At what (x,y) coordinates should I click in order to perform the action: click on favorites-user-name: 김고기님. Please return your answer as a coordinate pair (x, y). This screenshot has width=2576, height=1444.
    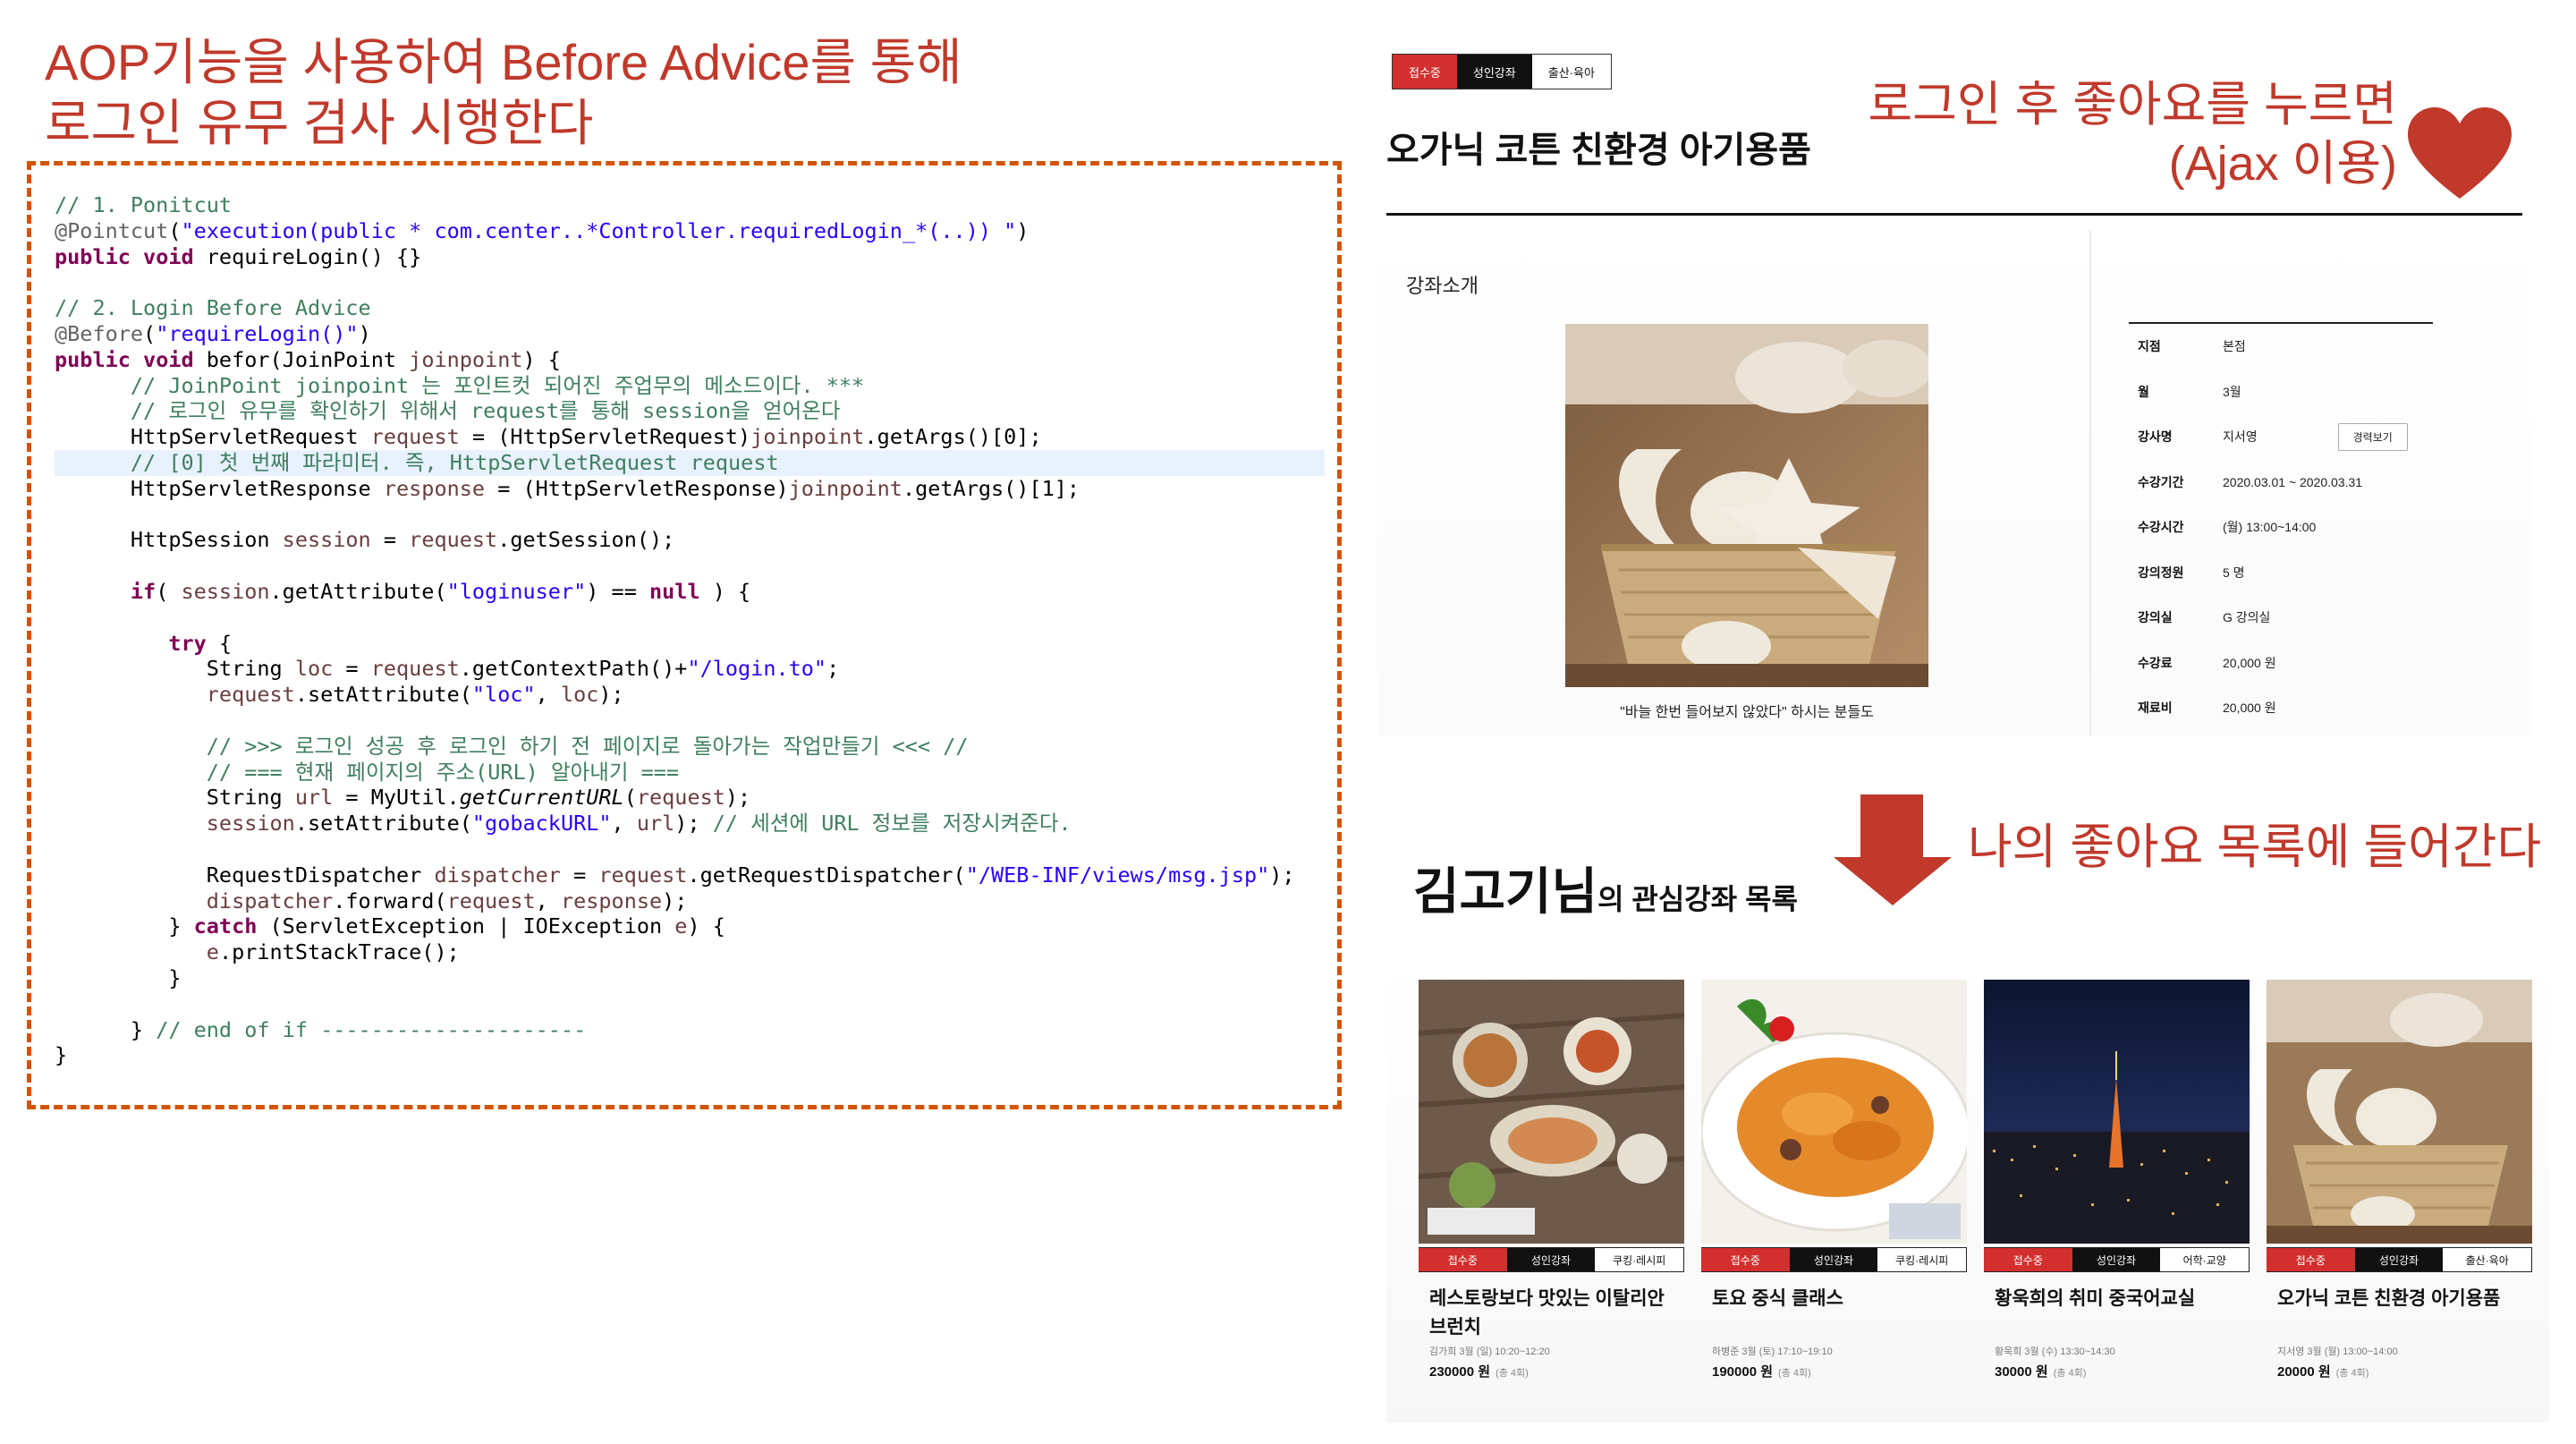
    Looking at the image, I should click on (1505, 891).